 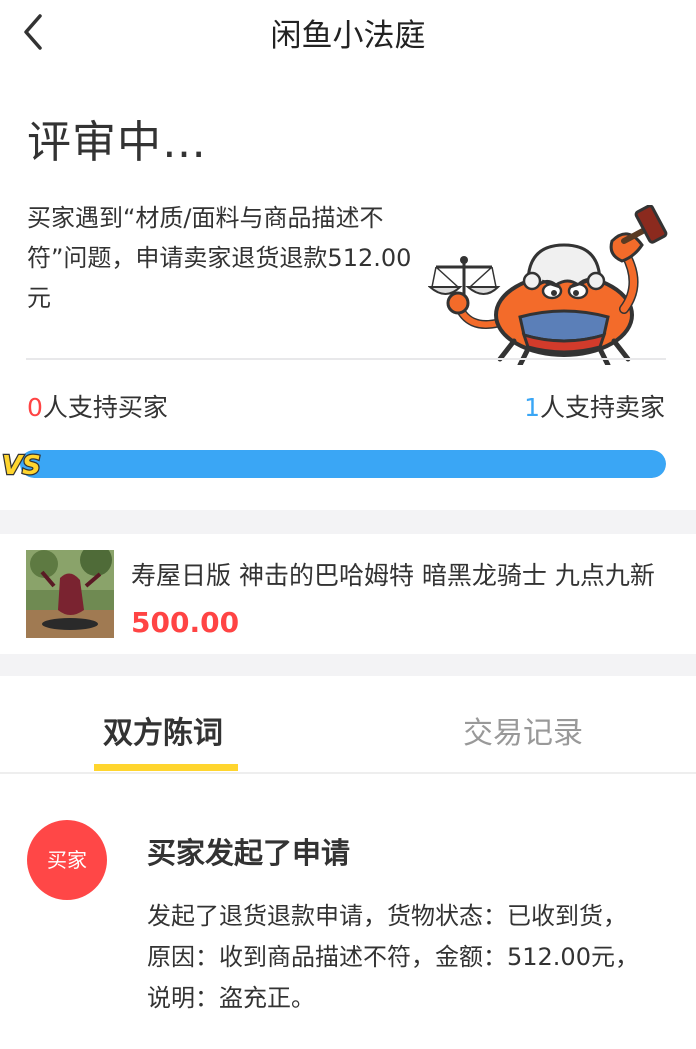 I want to click on buyer-support-label: 人支持买家, so click(x=105, y=407).